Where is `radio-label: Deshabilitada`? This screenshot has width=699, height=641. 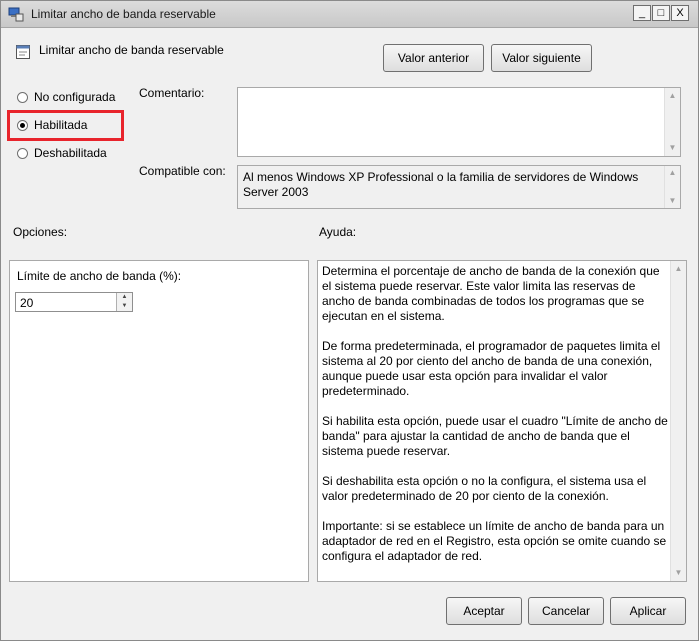
radio-label: Deshabilitada is located at coordinates (70, 153).